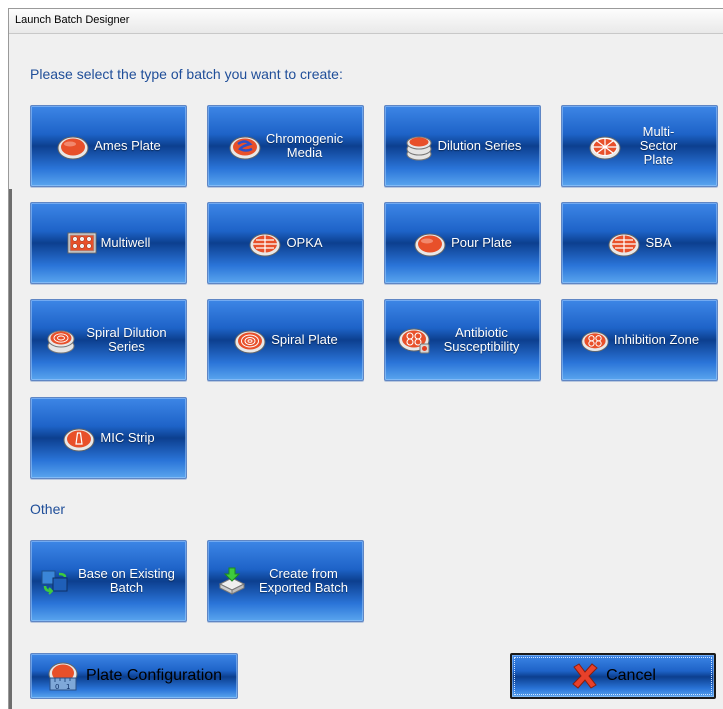 This screenshot has width=723, height=709. Describe the element at coordinates (639, 340) in the screenshot. I see `inhibition-zone-button: Inhibition Zone` at that location.